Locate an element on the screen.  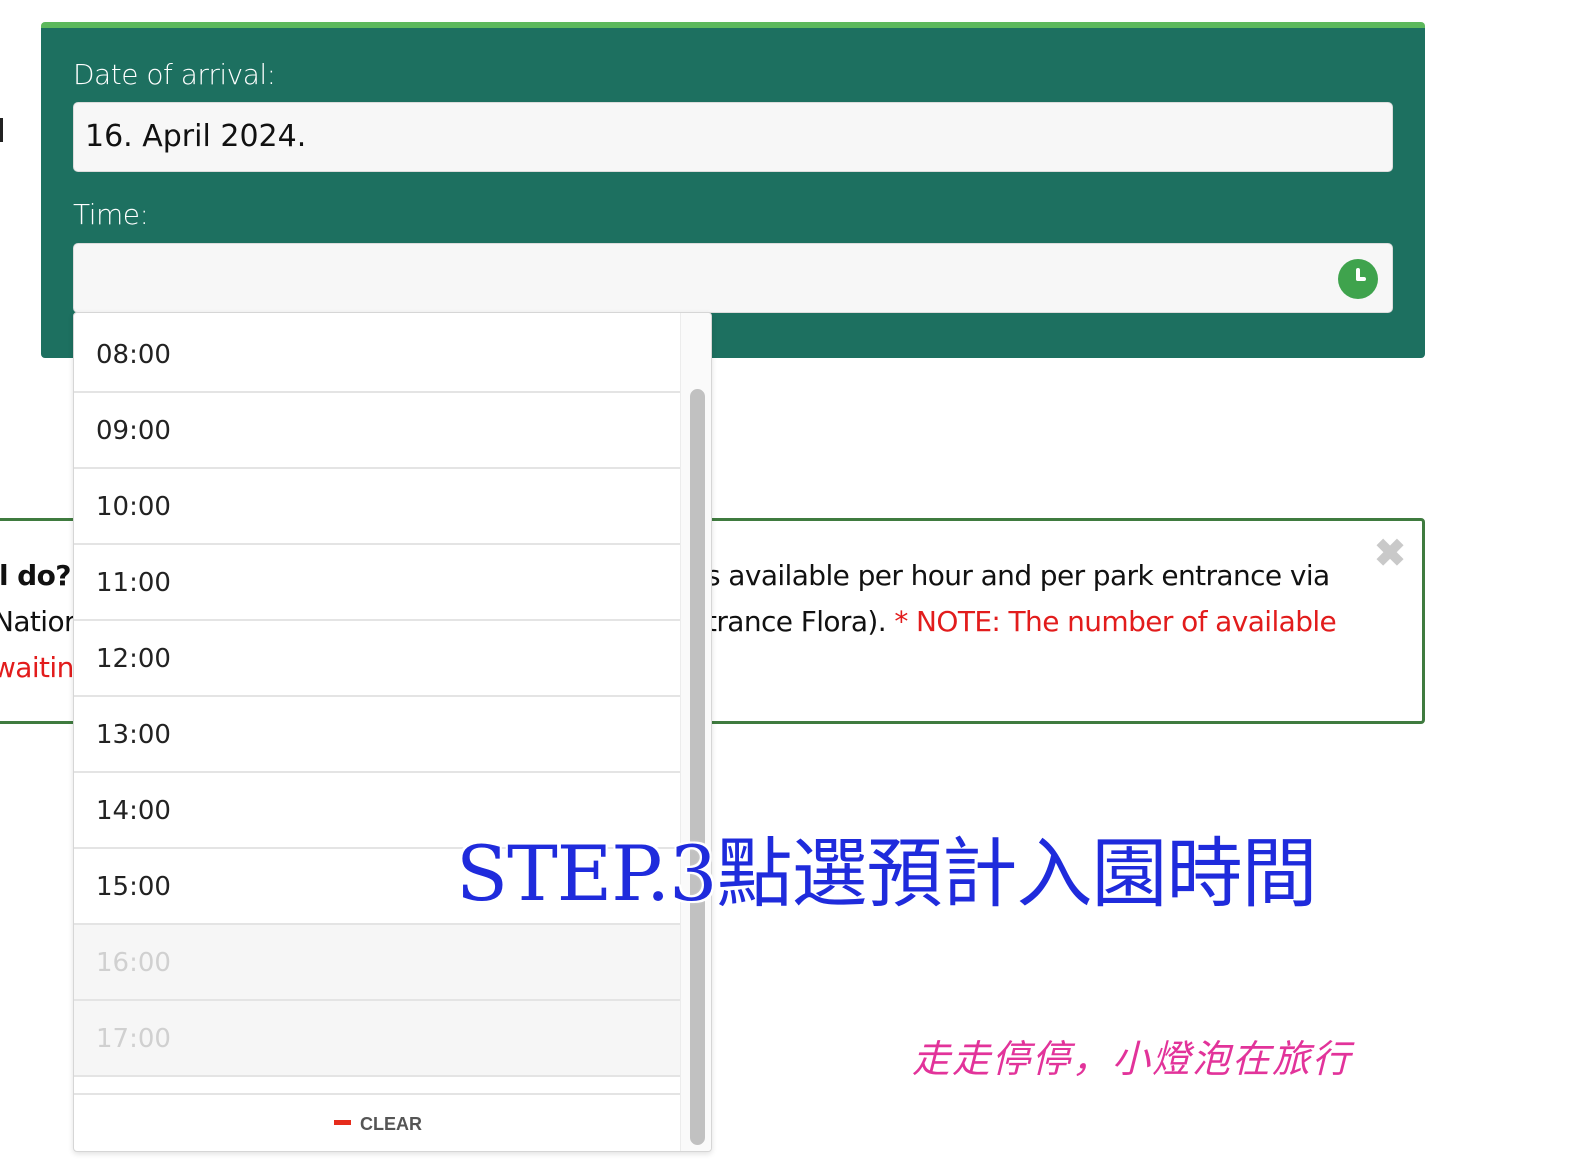
time-option: 09:00 is located at coordinates (378, 431).